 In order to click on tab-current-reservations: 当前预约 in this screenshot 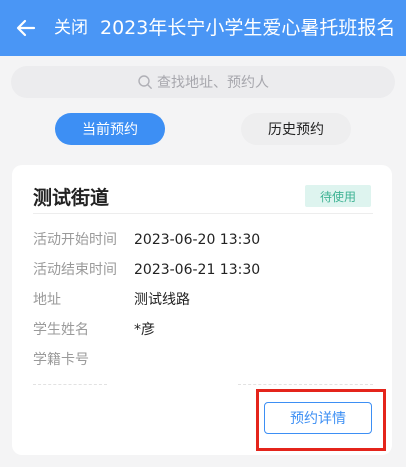, I will do `click(110, 129)`.